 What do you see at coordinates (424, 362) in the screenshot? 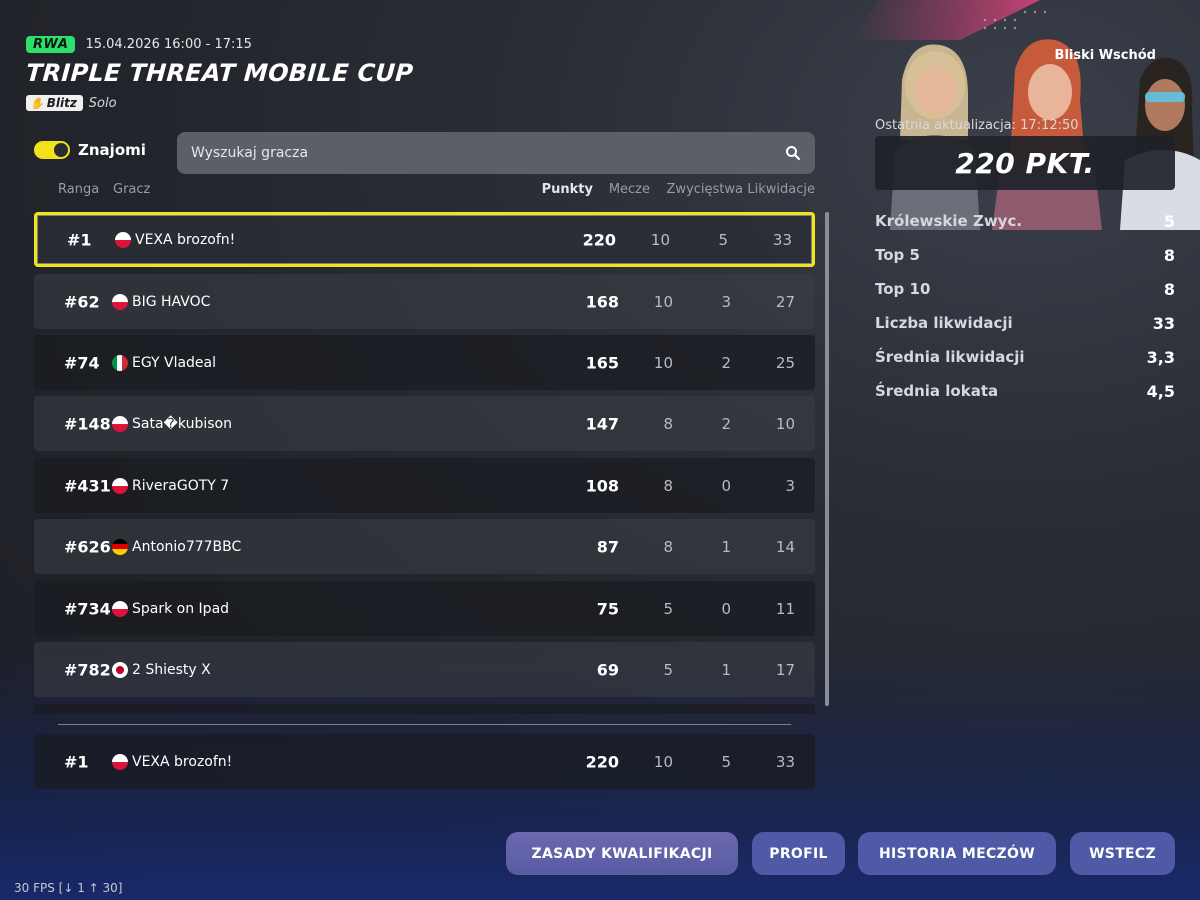
I see `leaderboard-row: #74 EGY Vladeal 165 10 2 25` at bounding box center [424, 362].